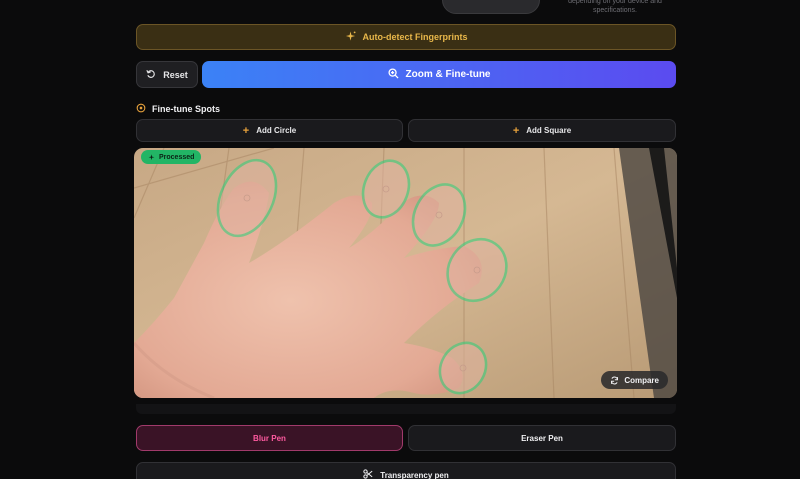 The image size is (800, 479). I want to click on eraser-pen-label: Eraser Pen, so click(542, 438).